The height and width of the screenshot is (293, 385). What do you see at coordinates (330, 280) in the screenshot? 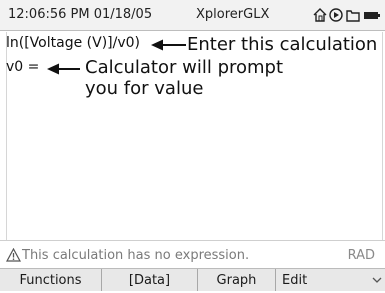
I see `edit-softkey: Edit` at bounding box center [330, 280].